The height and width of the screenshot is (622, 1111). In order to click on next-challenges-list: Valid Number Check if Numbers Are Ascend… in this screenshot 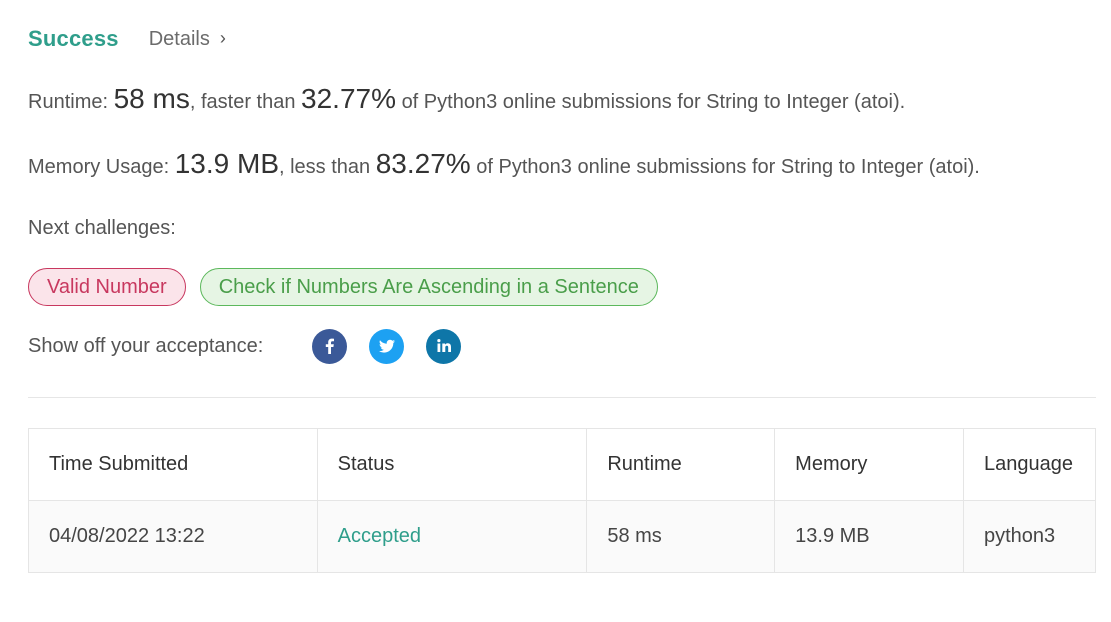, I will do `click(343, 287)`.